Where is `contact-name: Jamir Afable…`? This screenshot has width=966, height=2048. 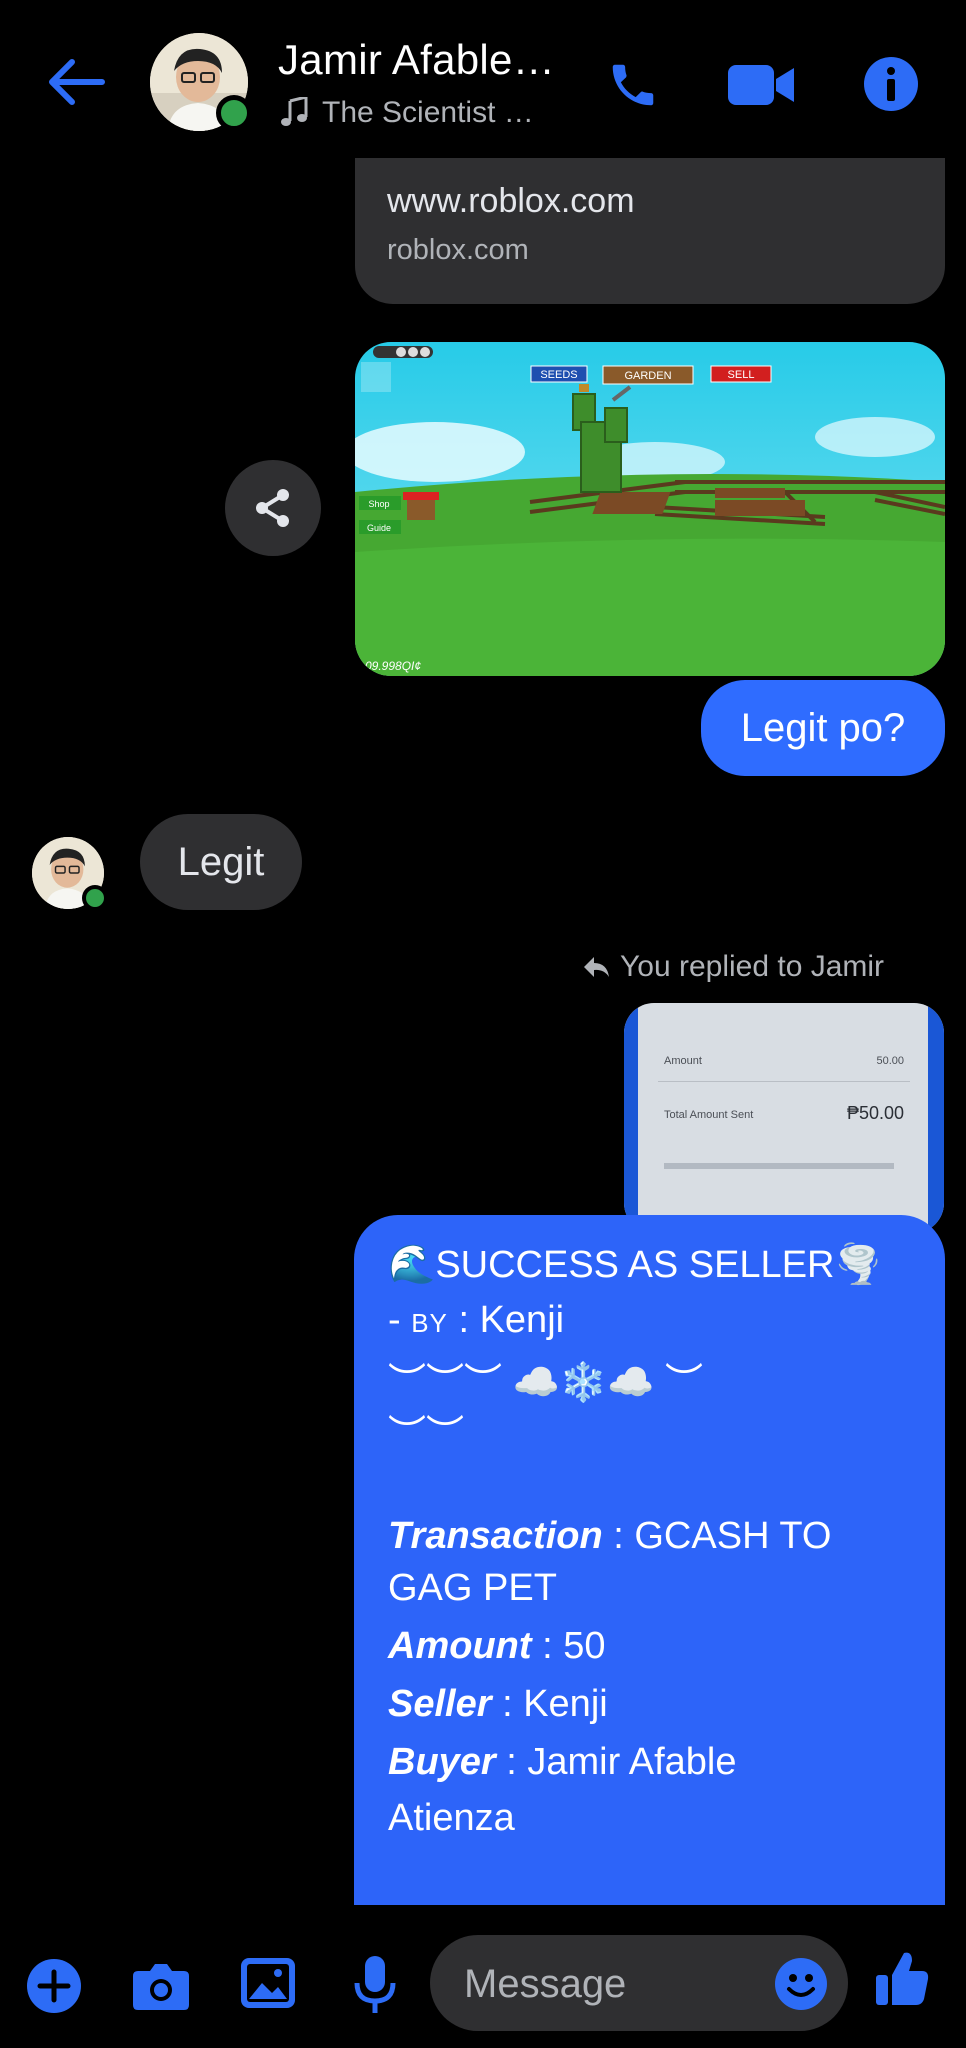 contact-name: Jamir Afable… is located at coordinates (416, 60).